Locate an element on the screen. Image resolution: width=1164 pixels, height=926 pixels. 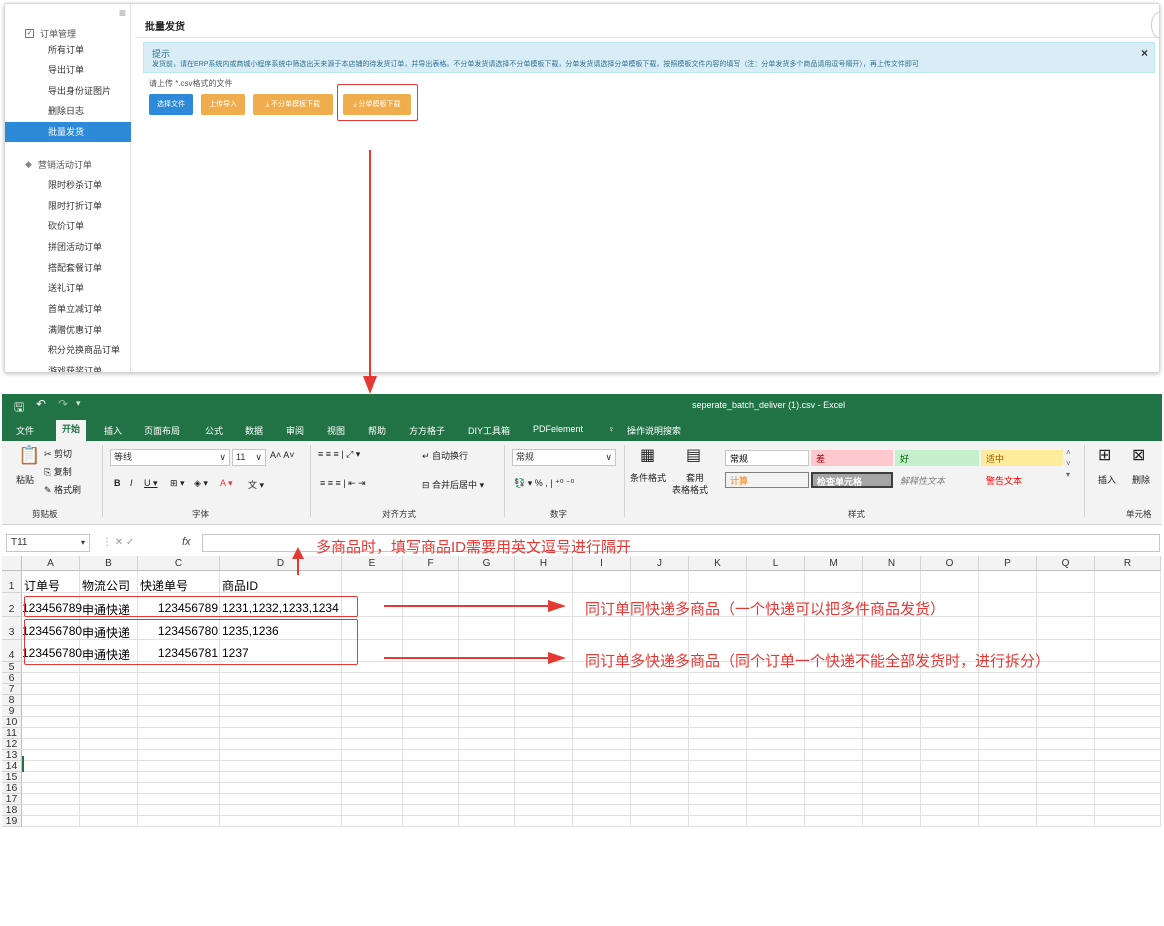
style-check-cell: 检查单元格 is located at coordinates (852, 480).